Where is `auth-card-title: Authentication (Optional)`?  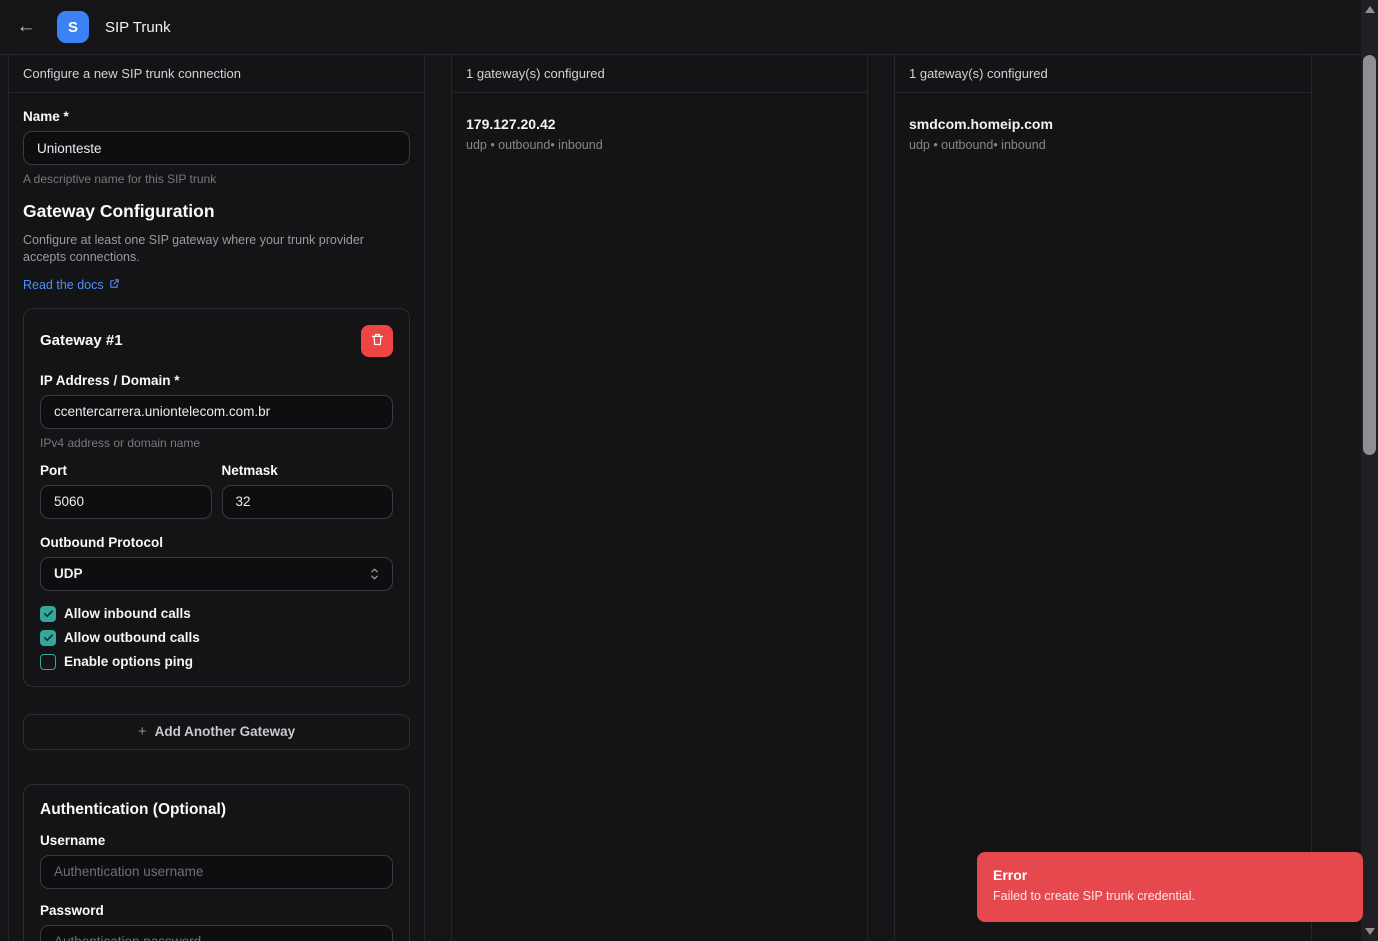 auth-card-title: Authentication (Optional) is located at coordinates (133, 809).